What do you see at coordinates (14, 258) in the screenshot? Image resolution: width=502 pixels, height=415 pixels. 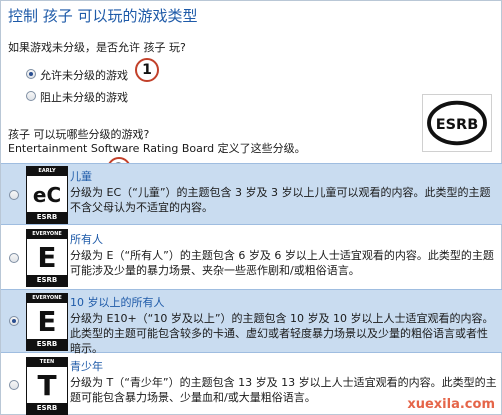 I see `rating-radio-everyone` at bounding box center [14, 258].